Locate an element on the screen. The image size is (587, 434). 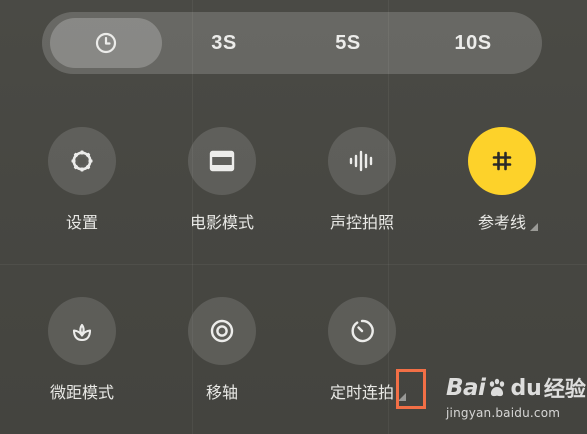
timer-option-3s: 3S is located at coordinates (224, 43).